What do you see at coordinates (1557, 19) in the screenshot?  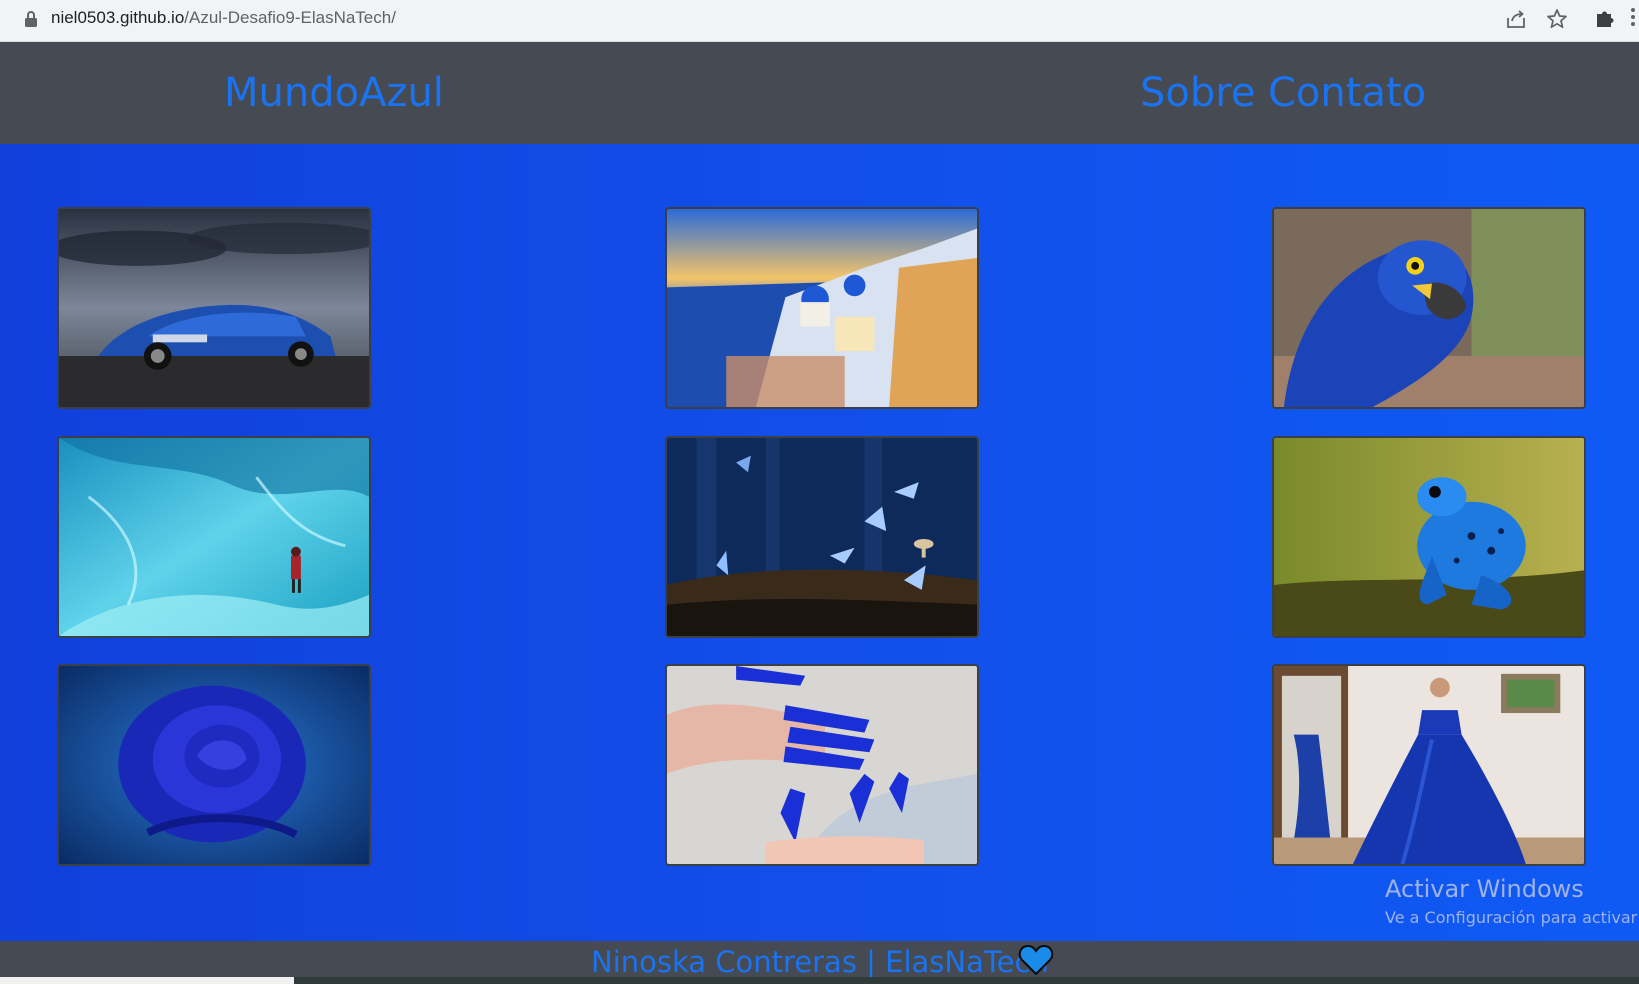 I see `bookmark-star-icon` at bounding box center [1557, 19].